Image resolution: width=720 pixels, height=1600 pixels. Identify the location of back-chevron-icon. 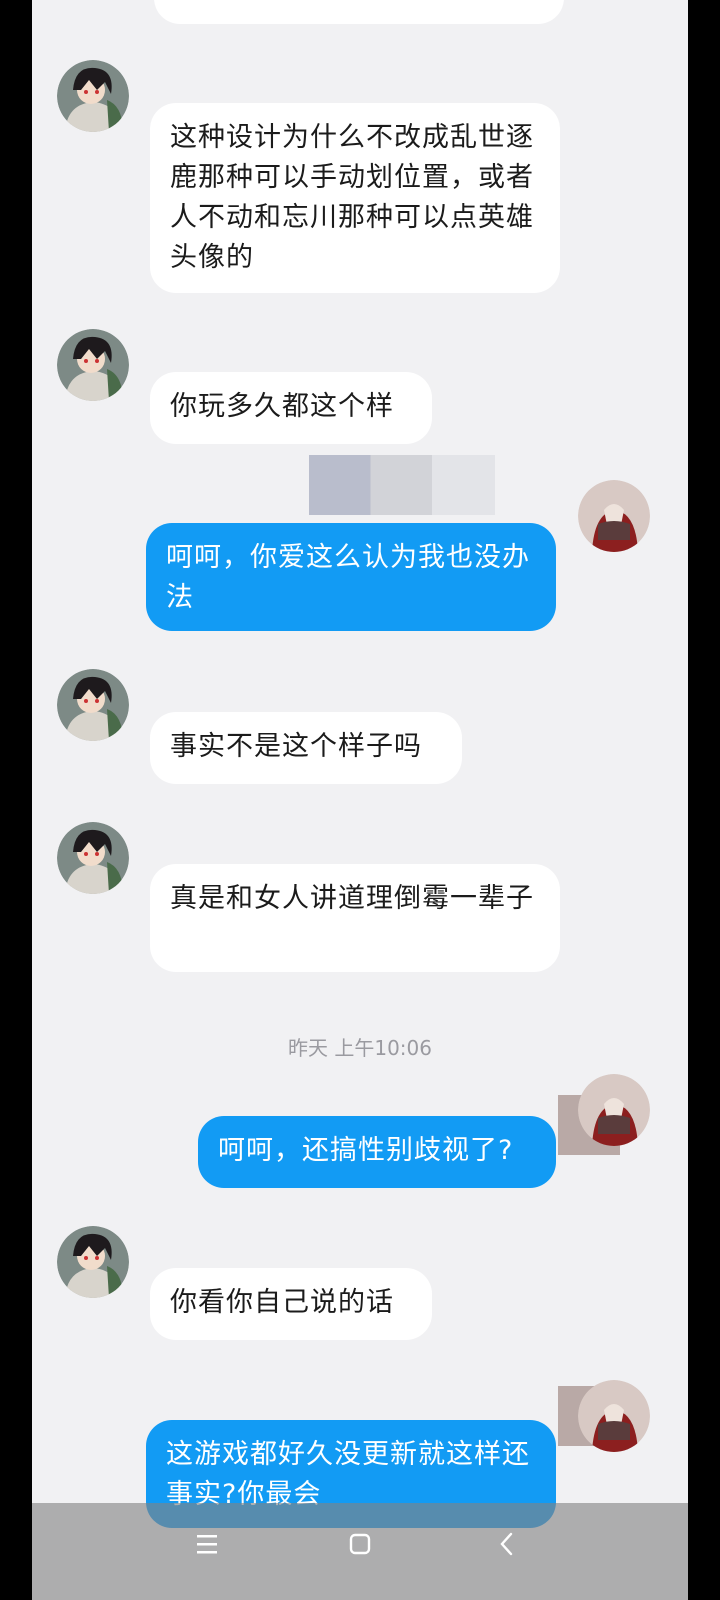
(507, 1545).